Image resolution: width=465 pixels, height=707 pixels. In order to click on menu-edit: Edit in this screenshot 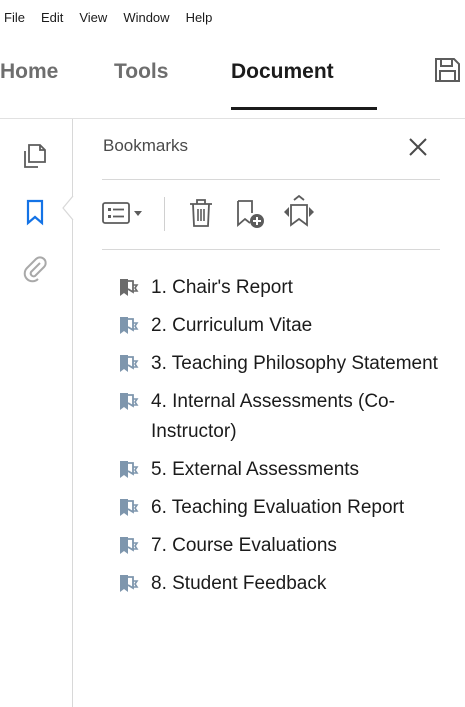, I will do `click(52, 17)`.